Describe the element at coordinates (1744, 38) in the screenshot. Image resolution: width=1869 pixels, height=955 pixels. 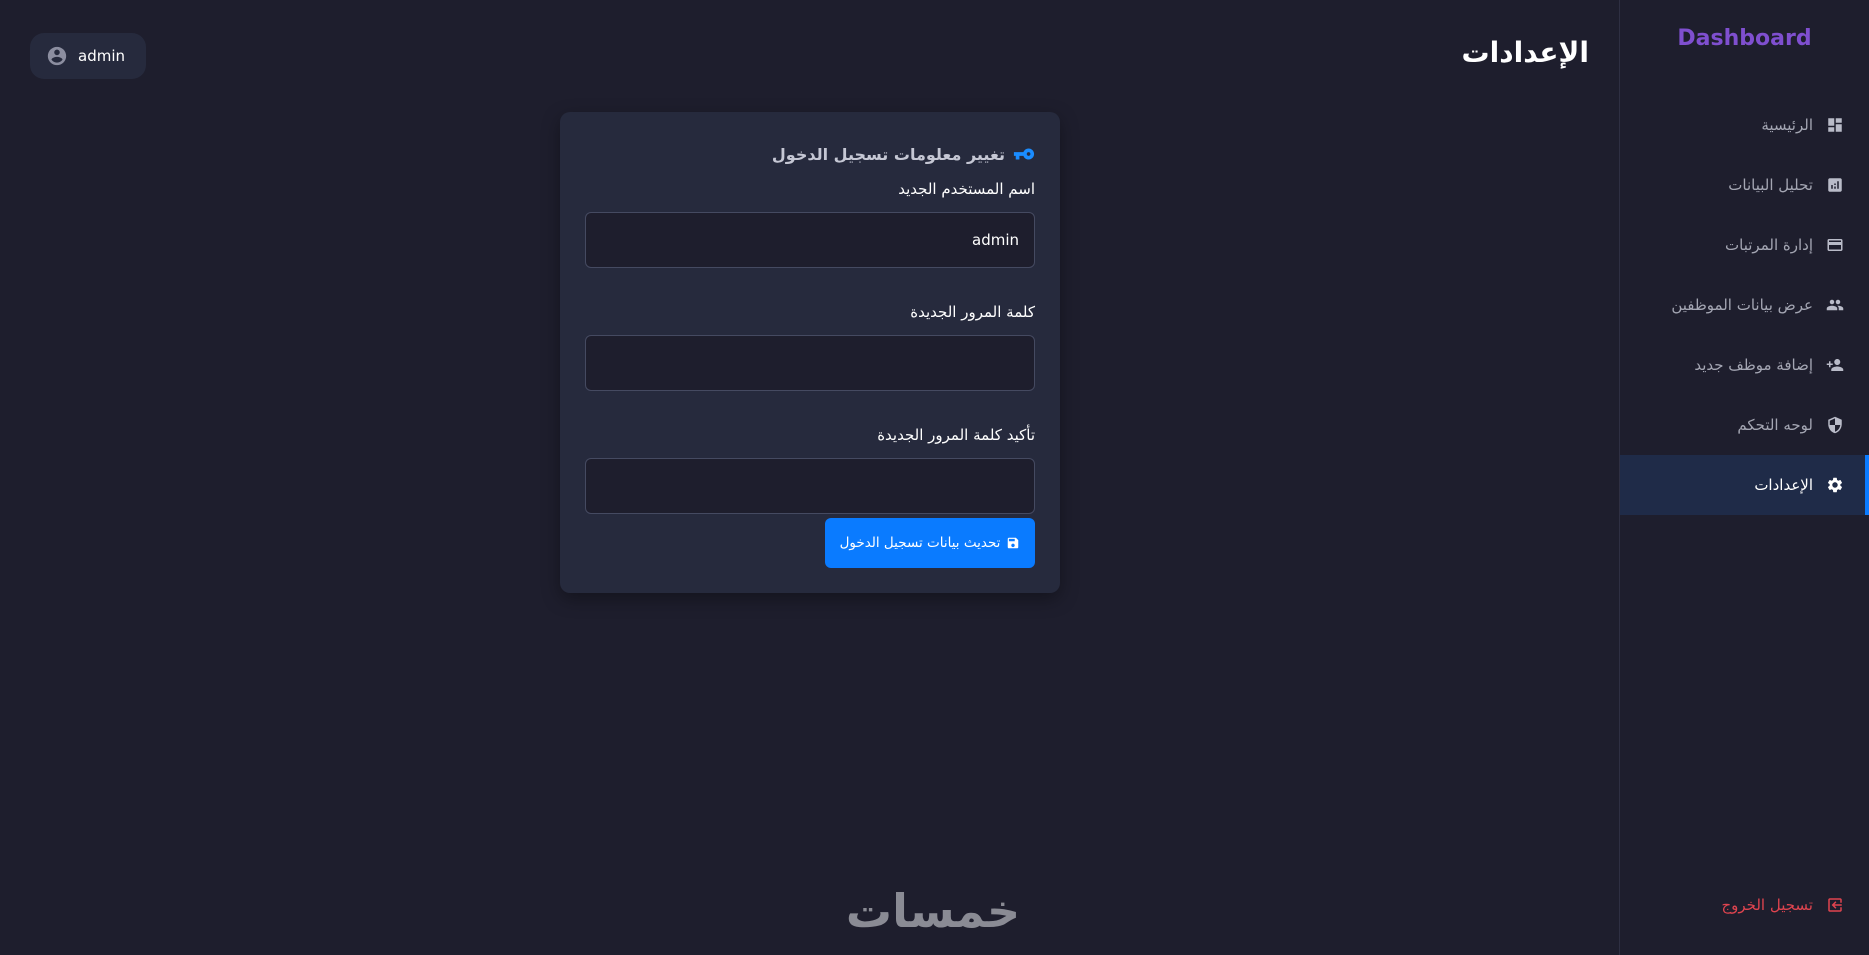
I see `brand-title: Dashboard` at that location.